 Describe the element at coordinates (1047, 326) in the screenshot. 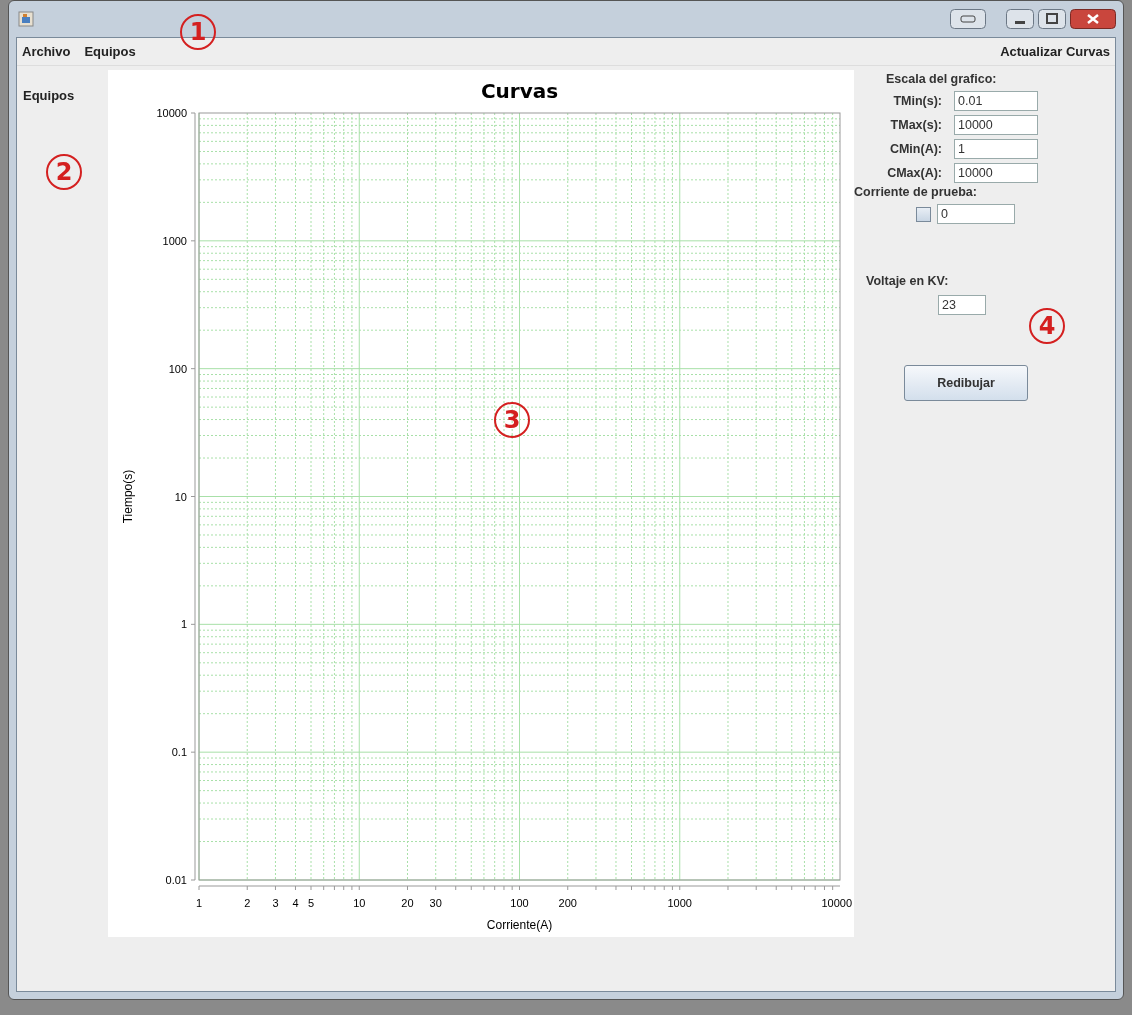

I see `annotation-marker: 4` at that location.